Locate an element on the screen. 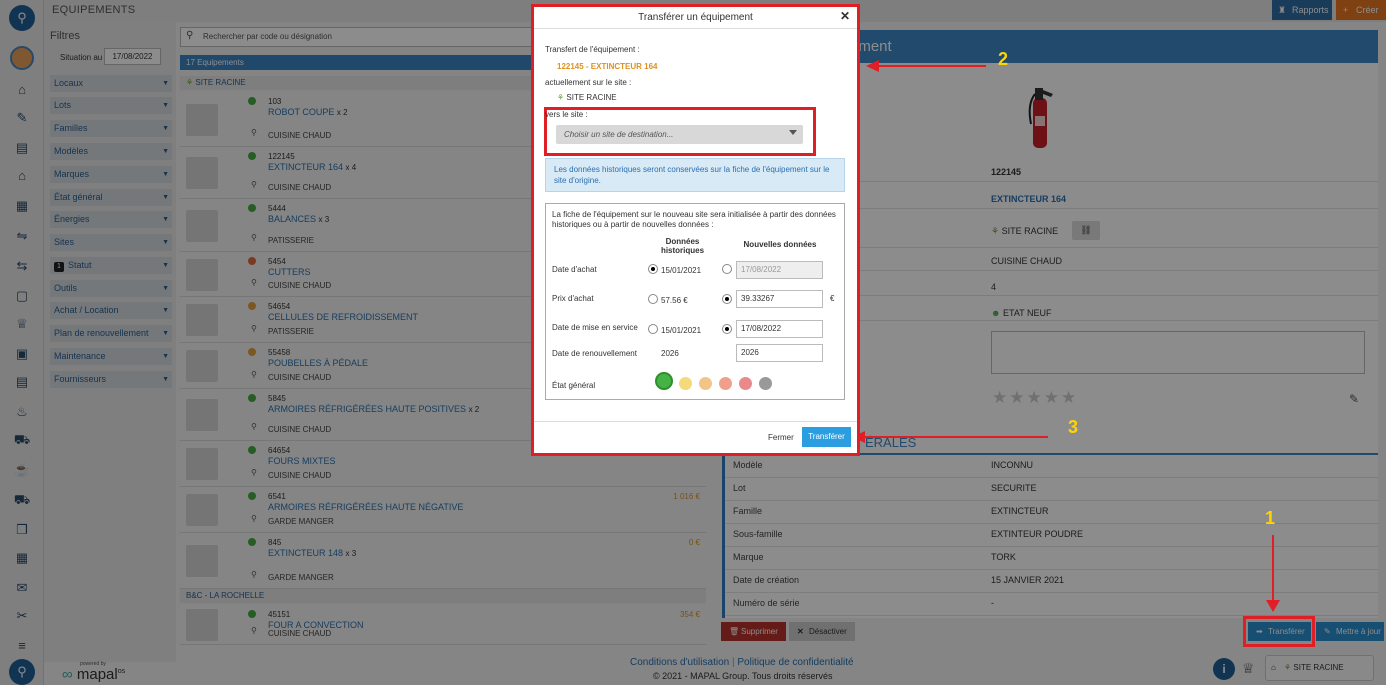 The image size is (1386, 685). plant-icon: ⚘ is located at coordinates (562, 97).